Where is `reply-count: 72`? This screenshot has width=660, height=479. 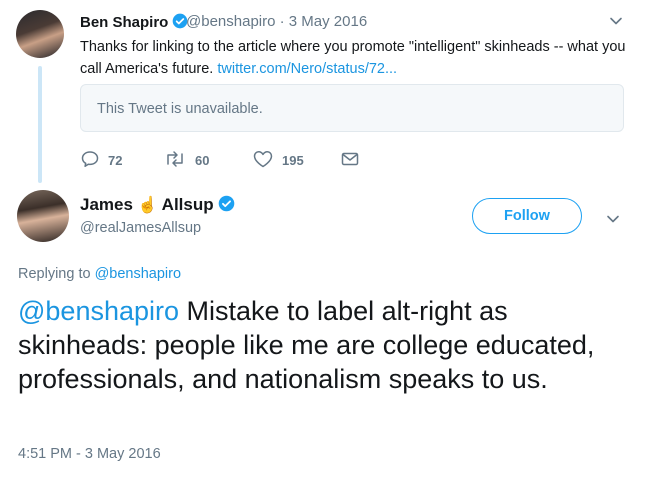
reply-count: 72 is located at coordinates (115, 160).